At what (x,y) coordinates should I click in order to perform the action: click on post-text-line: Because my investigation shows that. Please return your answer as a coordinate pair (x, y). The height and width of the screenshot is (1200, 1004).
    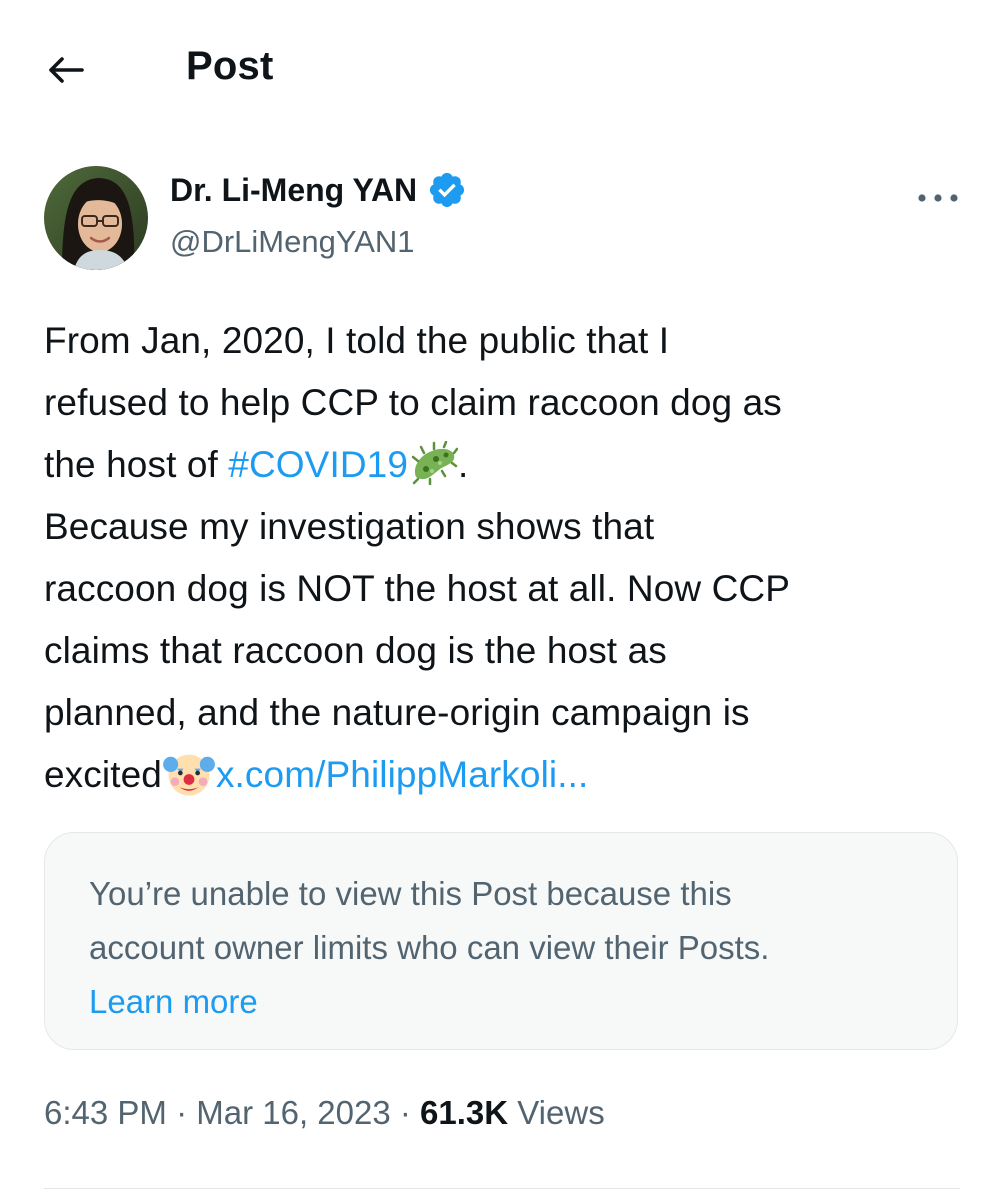
    Looking at the image, I should click on (349, 526).